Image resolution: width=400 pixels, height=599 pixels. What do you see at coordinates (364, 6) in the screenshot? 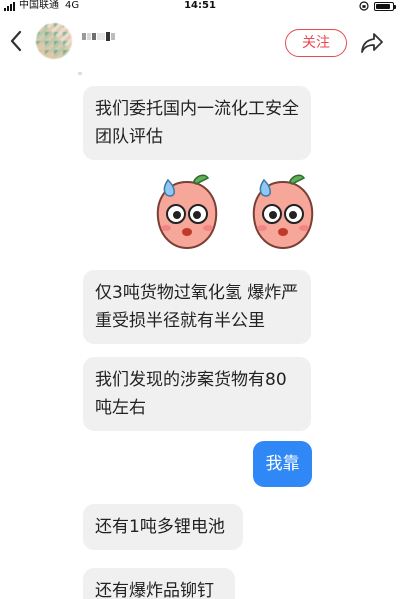
I see `lock-rotation-icon` at bounding box center [364, 6].